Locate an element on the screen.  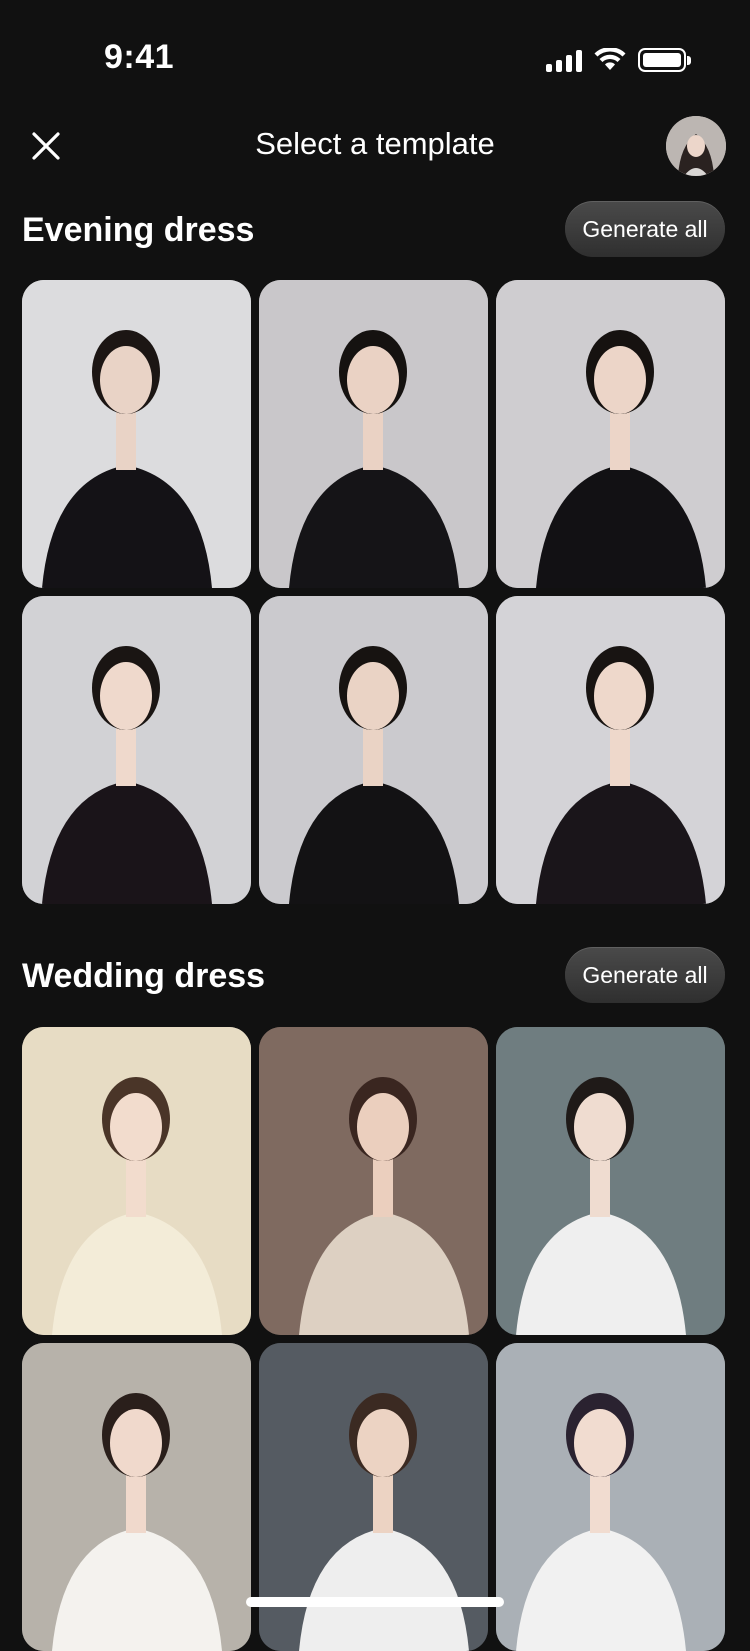
page-title: Select a template is located at coordinates (375, 143).